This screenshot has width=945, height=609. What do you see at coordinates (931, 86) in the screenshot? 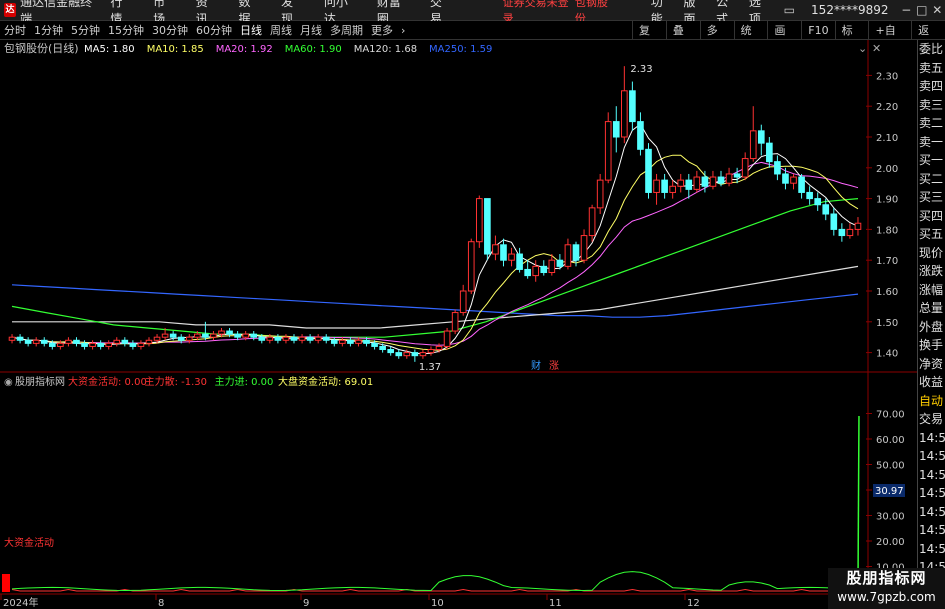
I see `panel-item: 卖四` at bounding box center [931, 86].